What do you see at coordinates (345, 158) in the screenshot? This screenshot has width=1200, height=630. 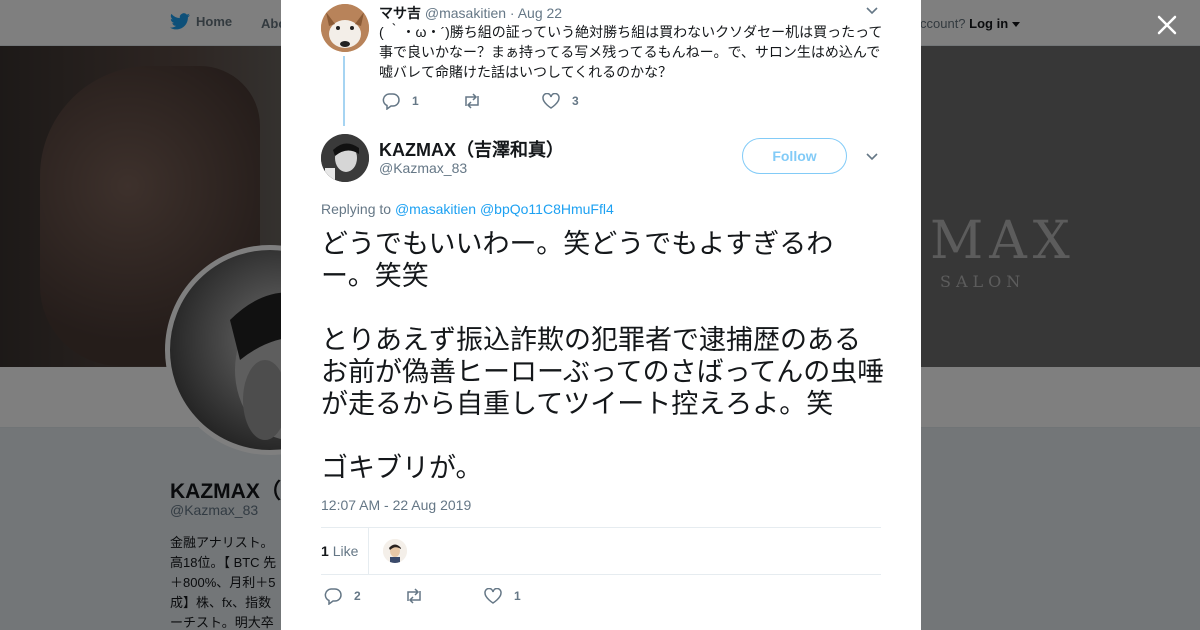 I see `main-author-avatar` at bounding box center [345, 158].